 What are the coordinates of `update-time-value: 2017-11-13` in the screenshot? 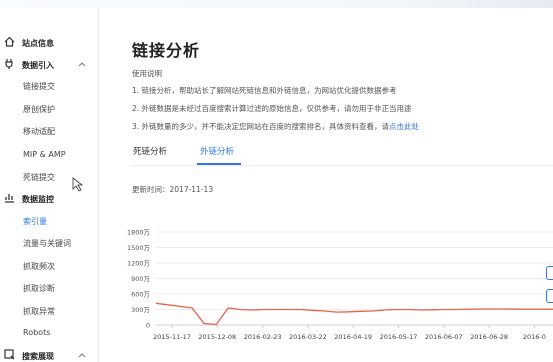 It's located at (191, 189).